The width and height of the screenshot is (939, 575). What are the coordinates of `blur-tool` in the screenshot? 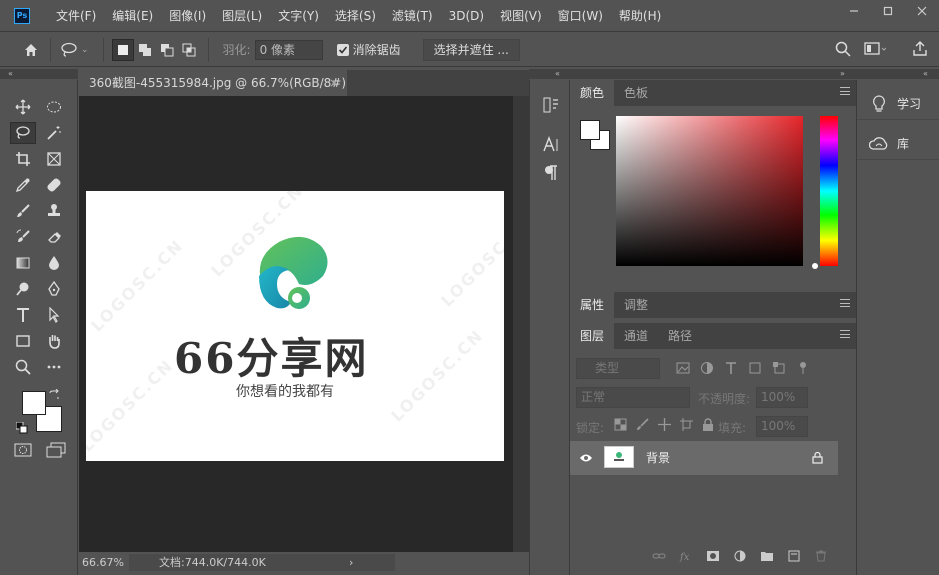 It's located at (54, 263).